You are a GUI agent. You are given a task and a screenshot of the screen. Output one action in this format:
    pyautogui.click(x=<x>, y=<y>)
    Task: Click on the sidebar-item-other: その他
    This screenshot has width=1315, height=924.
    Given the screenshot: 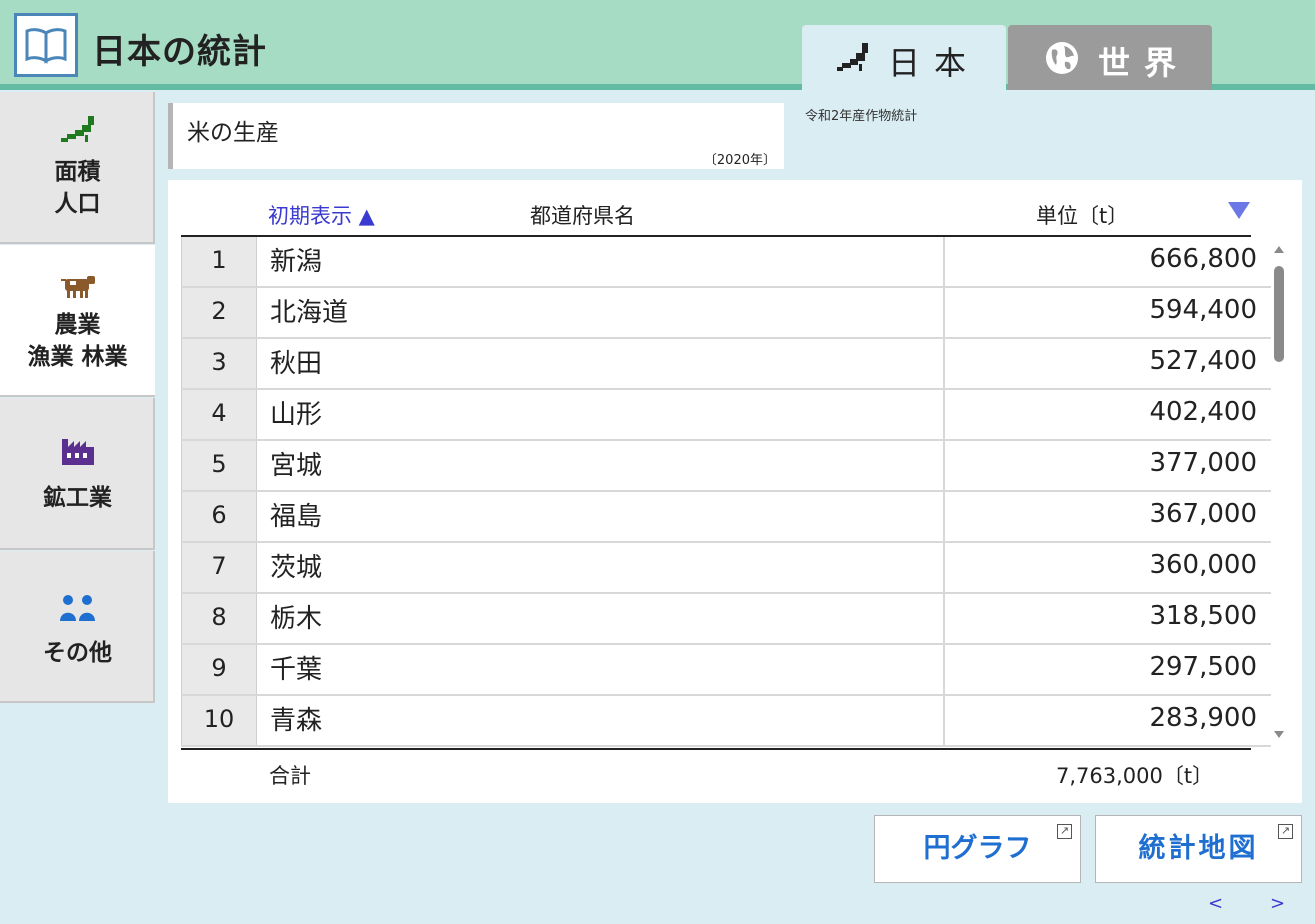 What is the action you would take?
    pyautogui.click(x=77, y=627)
    